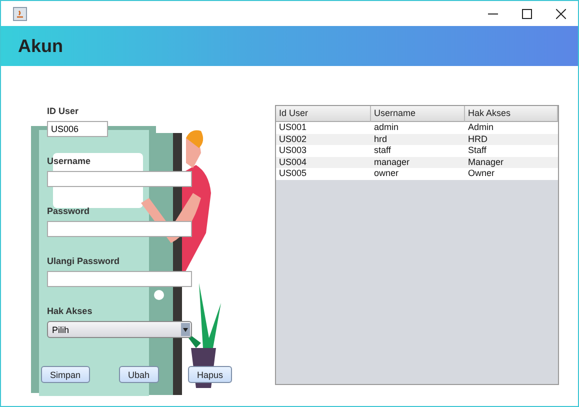 The image size is (579, 407). I want to click on table-cell-text: US001, so click(293, 128).